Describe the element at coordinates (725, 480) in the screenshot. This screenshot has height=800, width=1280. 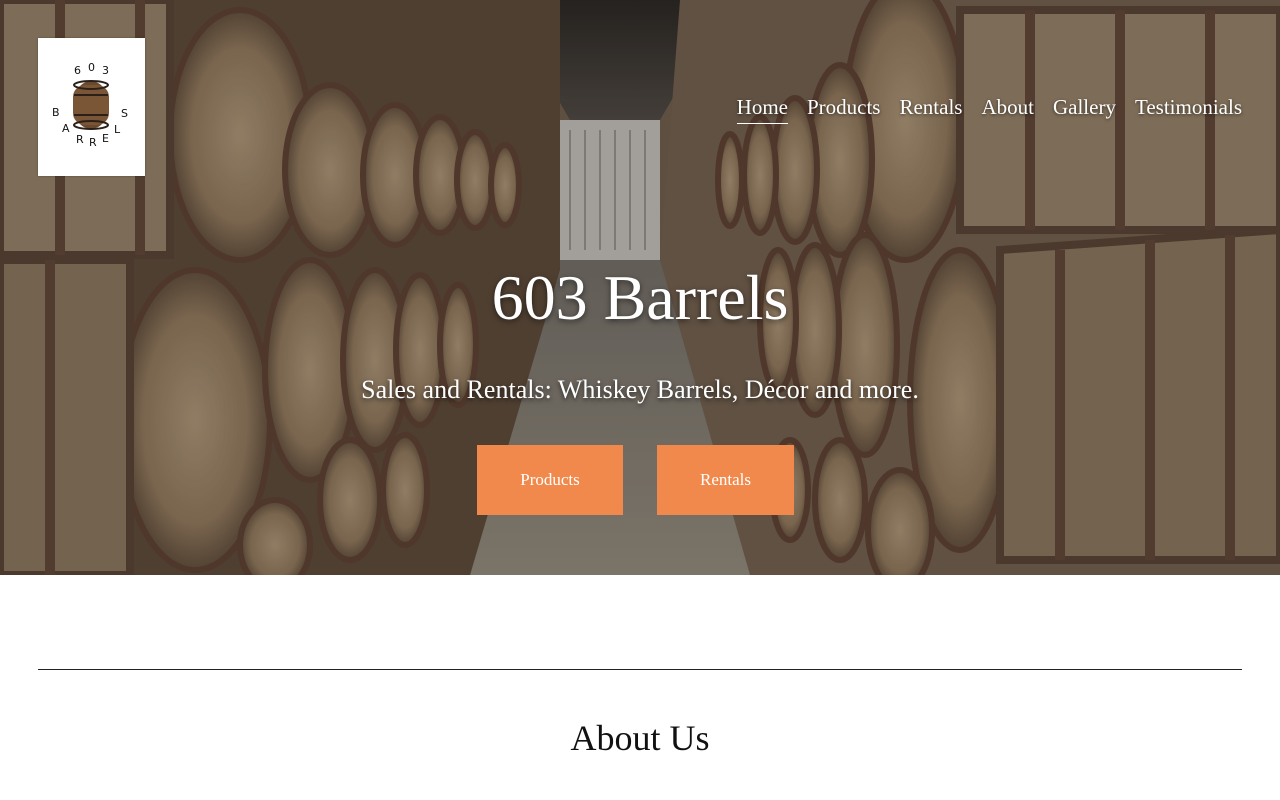
I see `rentals-button: Rentals` at that location.